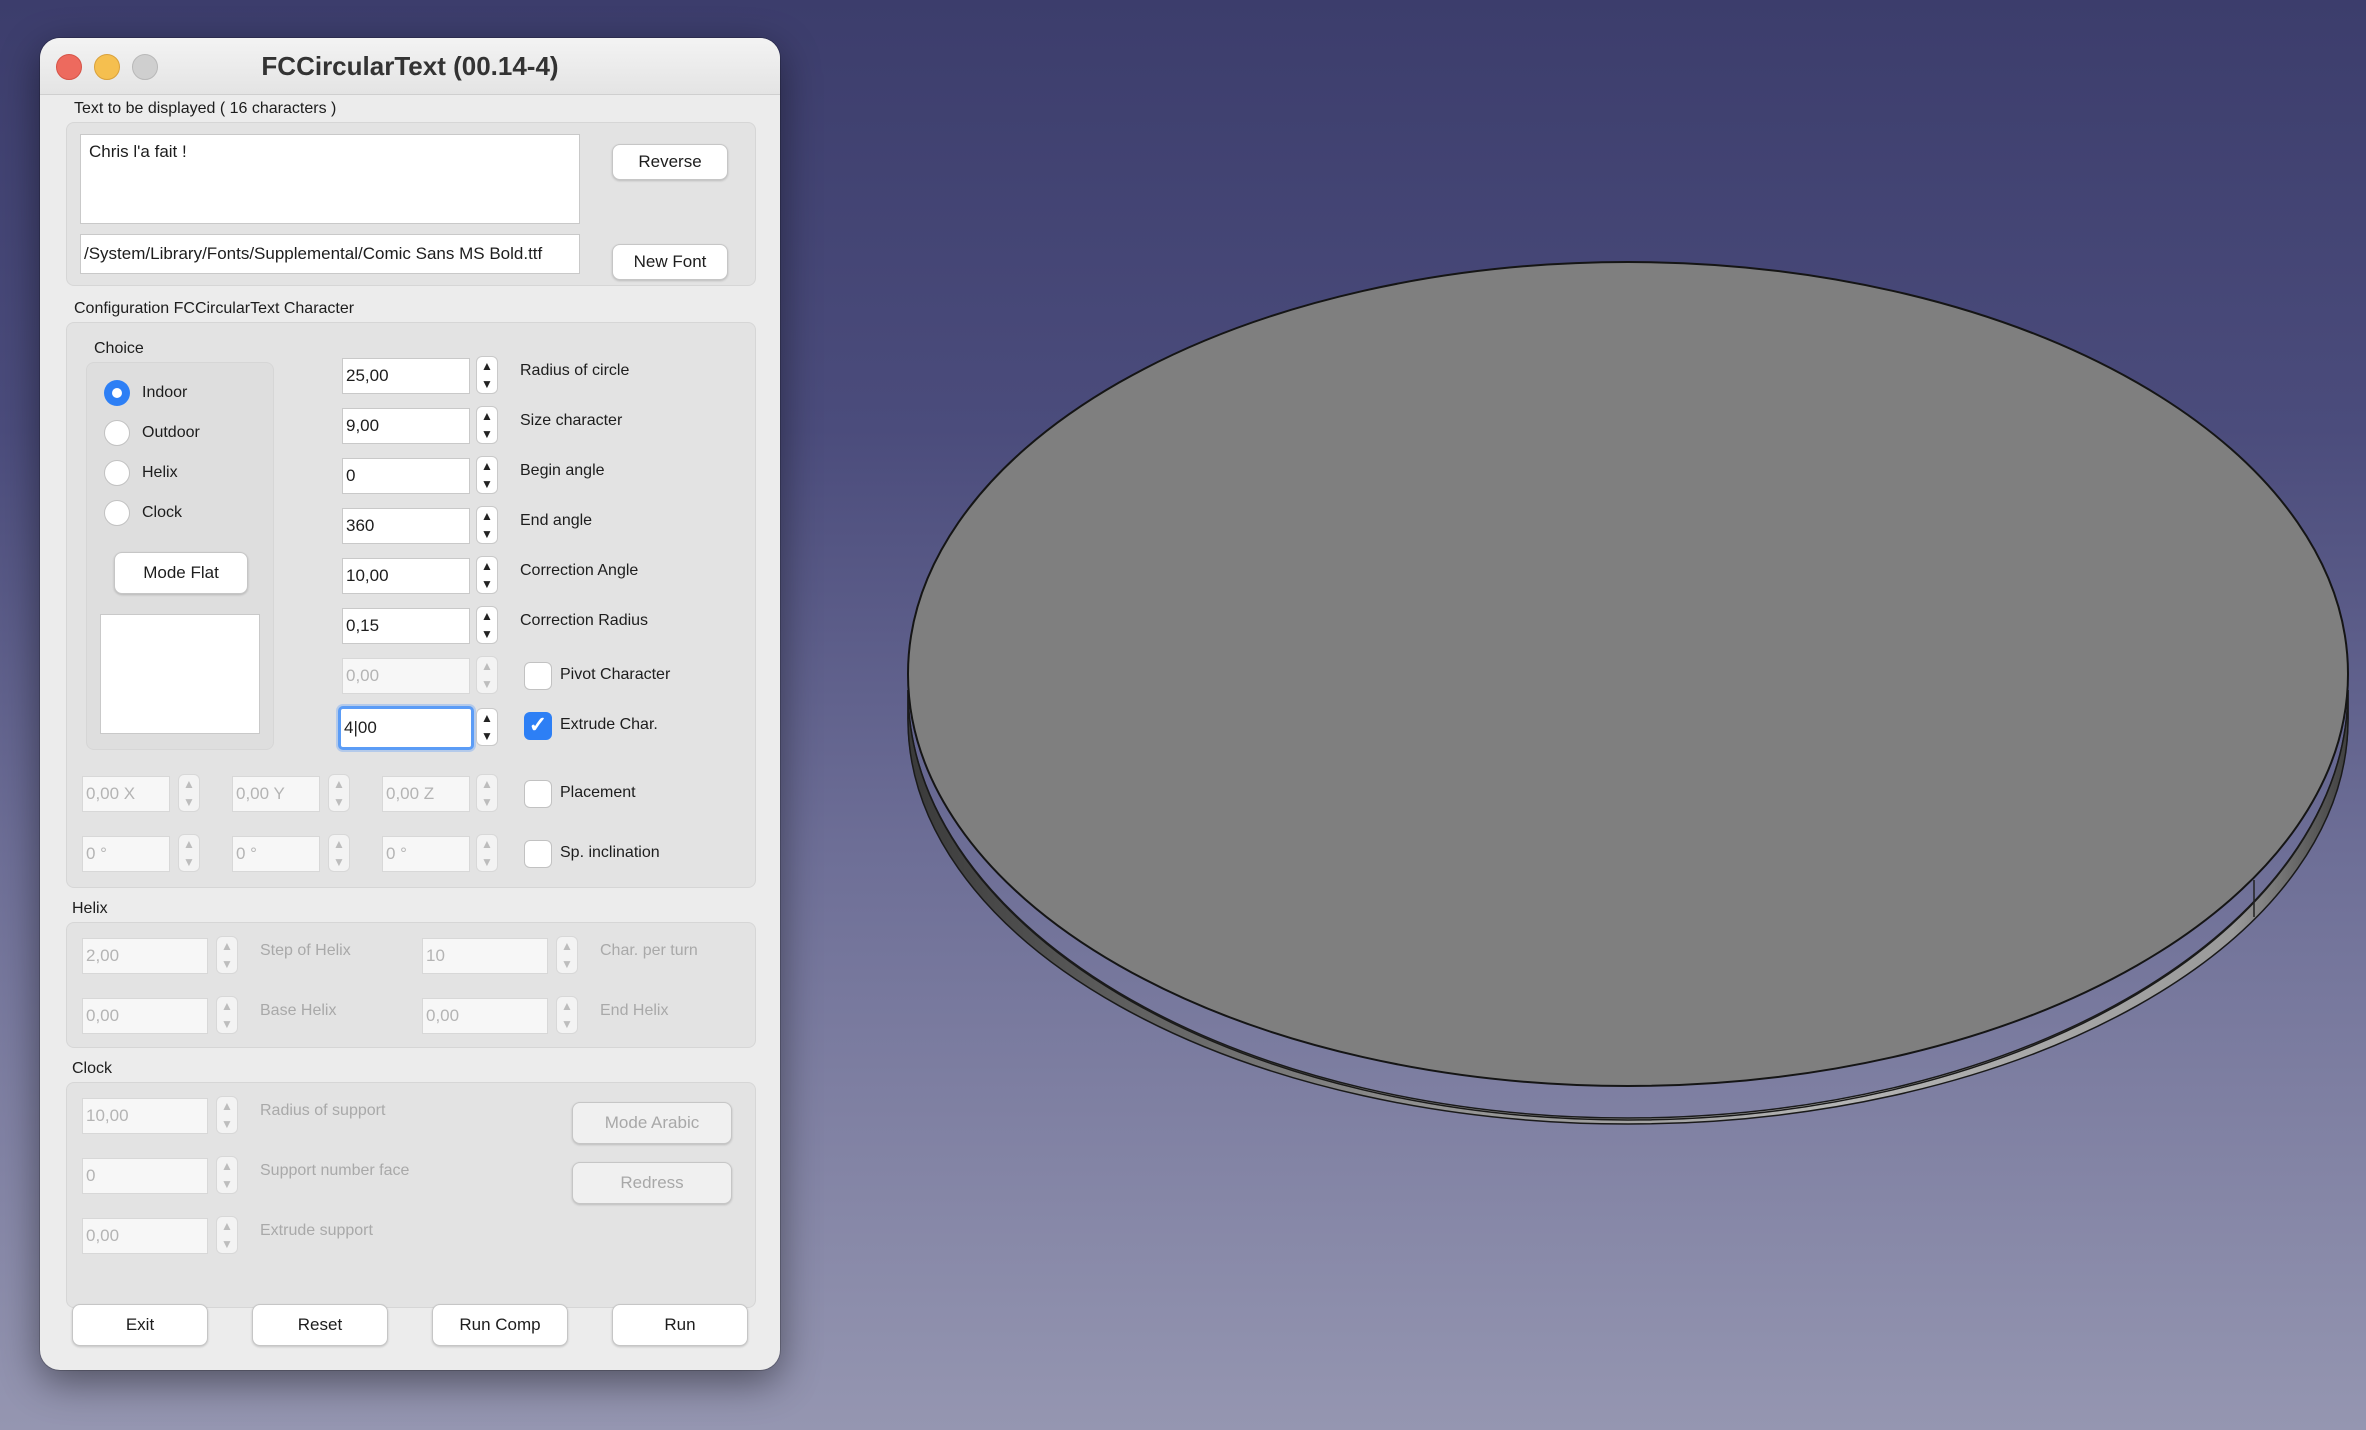 The height and width of the screenshot is (1430, 2366). Describe the element at coordinates (140, 1325) in the screenshot. I see `exit-button: Exit` at that location.